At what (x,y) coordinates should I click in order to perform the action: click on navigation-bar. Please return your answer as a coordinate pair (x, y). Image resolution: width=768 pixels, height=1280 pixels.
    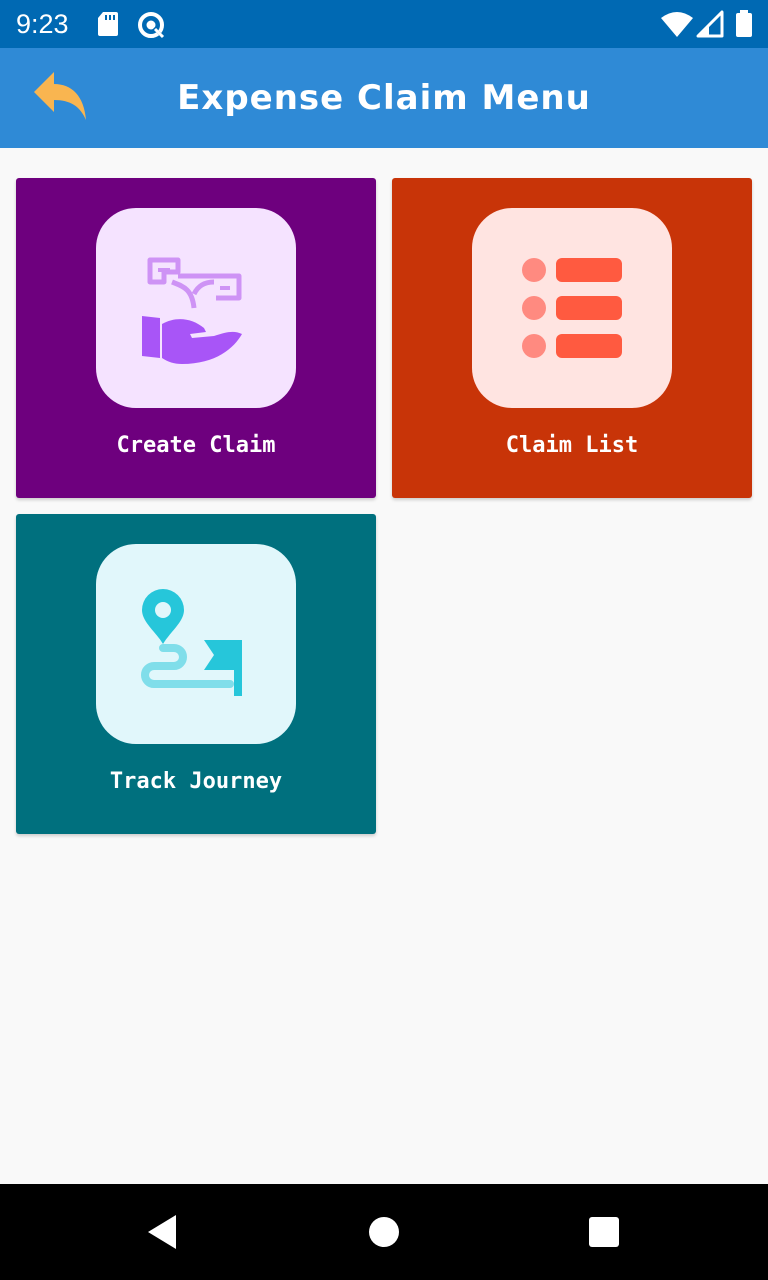
    Looking at the image, I should click on (384, 1232).